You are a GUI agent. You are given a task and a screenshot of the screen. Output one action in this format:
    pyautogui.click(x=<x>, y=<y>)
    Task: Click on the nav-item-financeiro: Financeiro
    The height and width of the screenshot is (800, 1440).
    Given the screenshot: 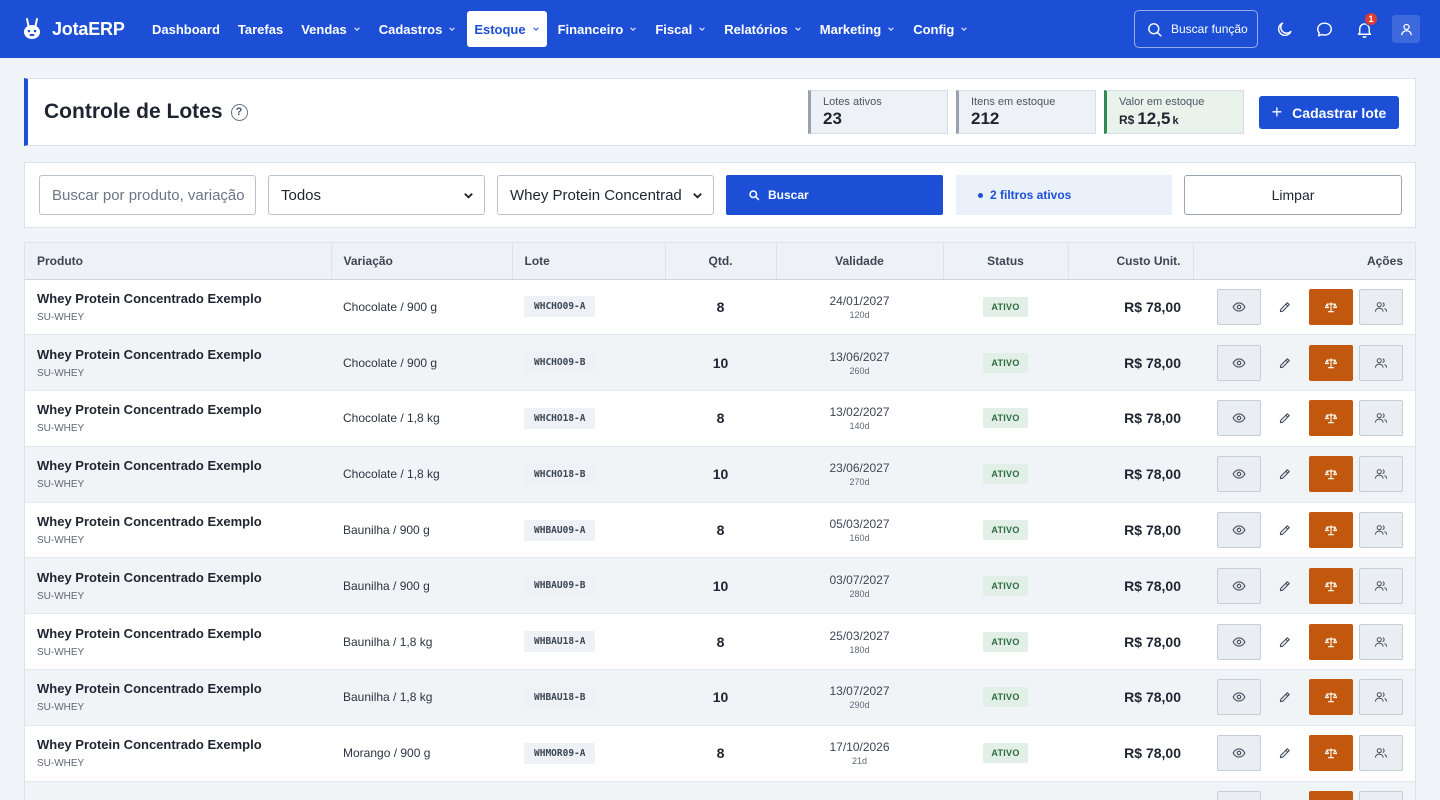 What is the action you would take?
    pyautogui.click(x=598, y=29)
    